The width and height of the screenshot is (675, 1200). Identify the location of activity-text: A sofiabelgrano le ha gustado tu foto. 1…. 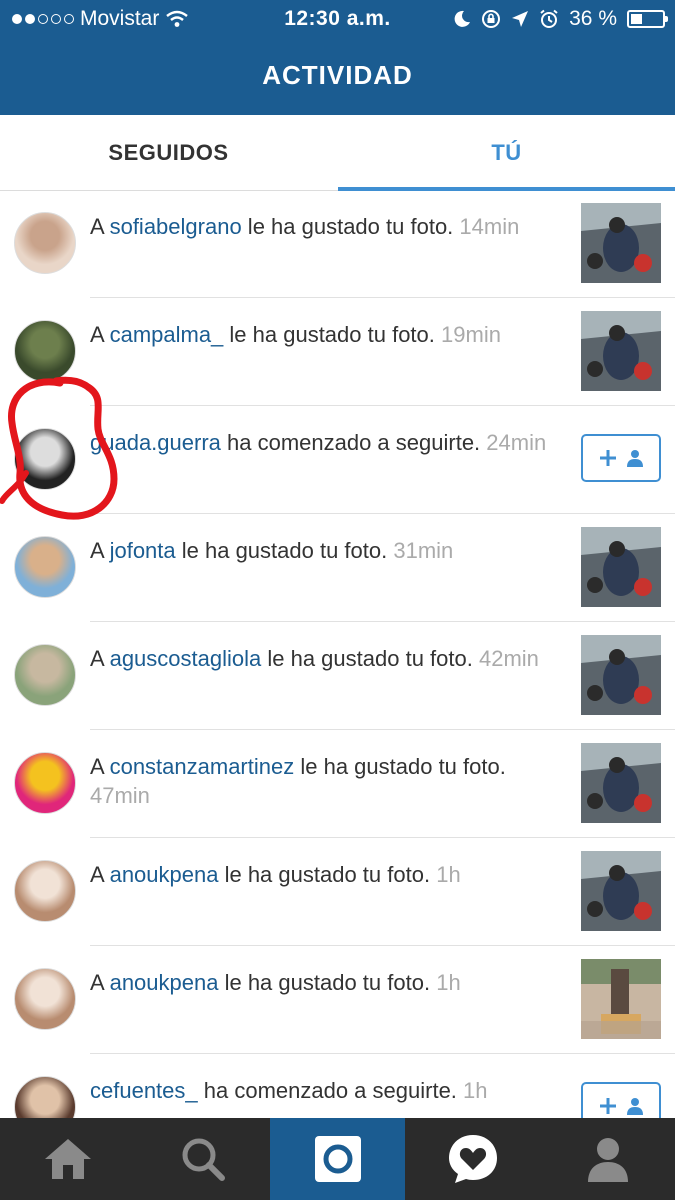
(325, 226).